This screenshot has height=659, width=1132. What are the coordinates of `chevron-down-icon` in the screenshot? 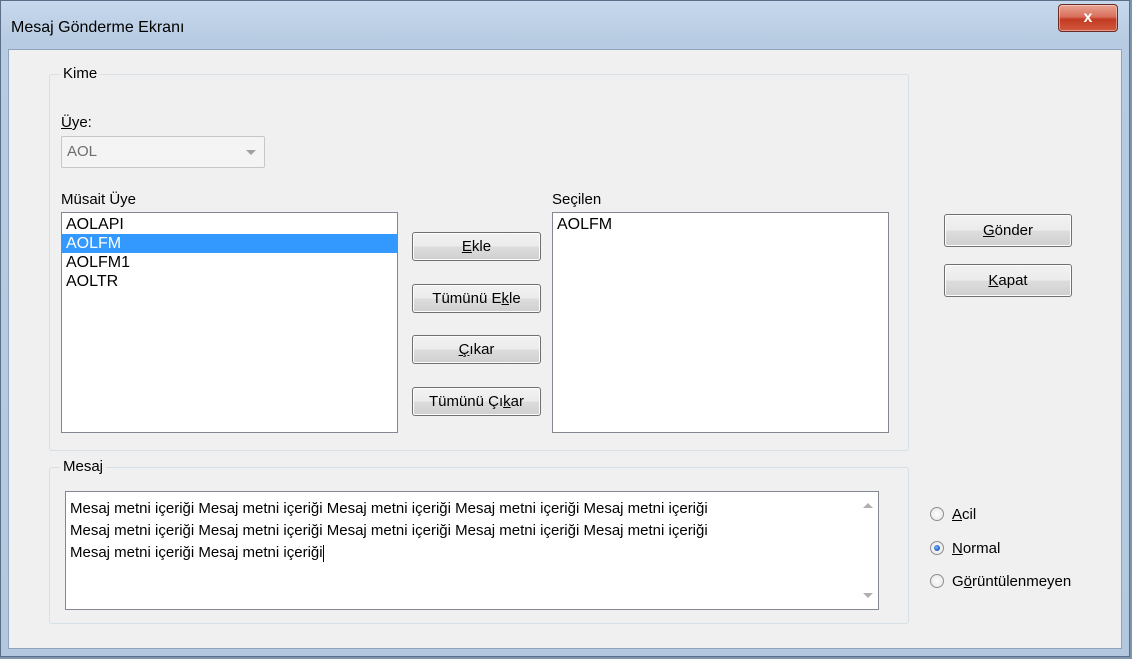 It's located at (251, 152).